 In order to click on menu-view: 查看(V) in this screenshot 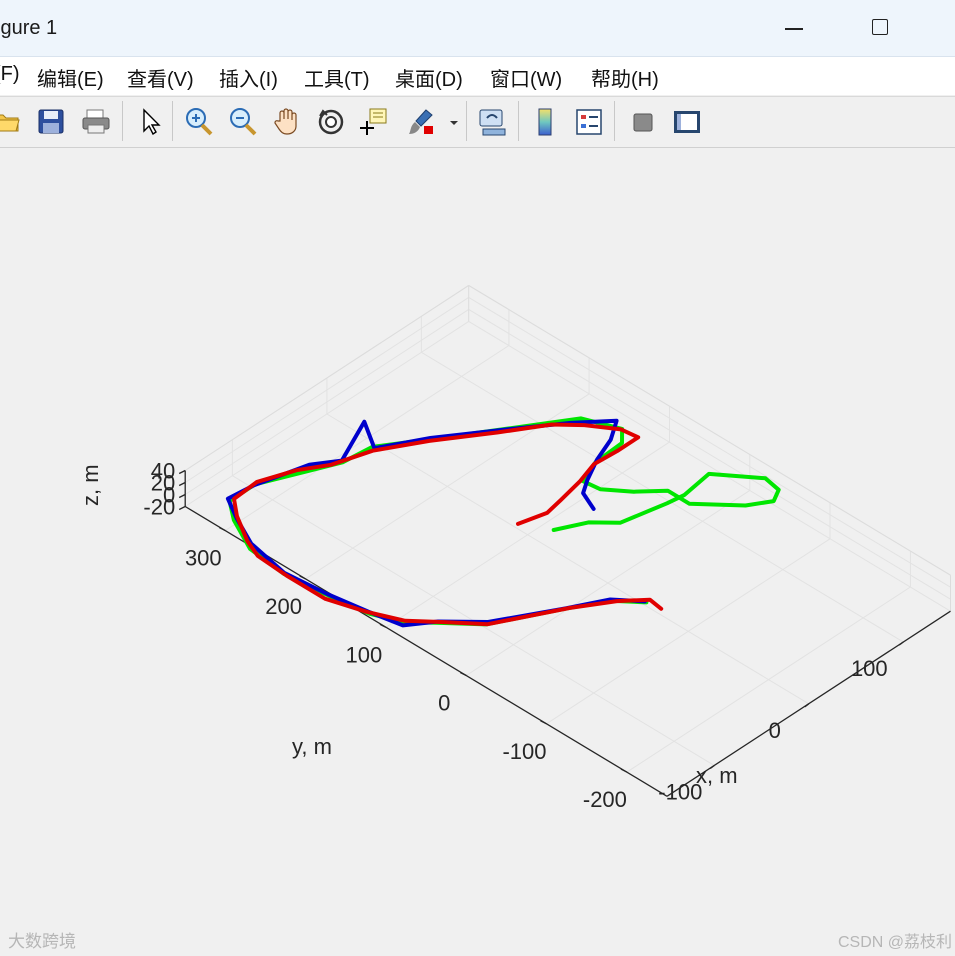, I will do `click(160, 77)`.